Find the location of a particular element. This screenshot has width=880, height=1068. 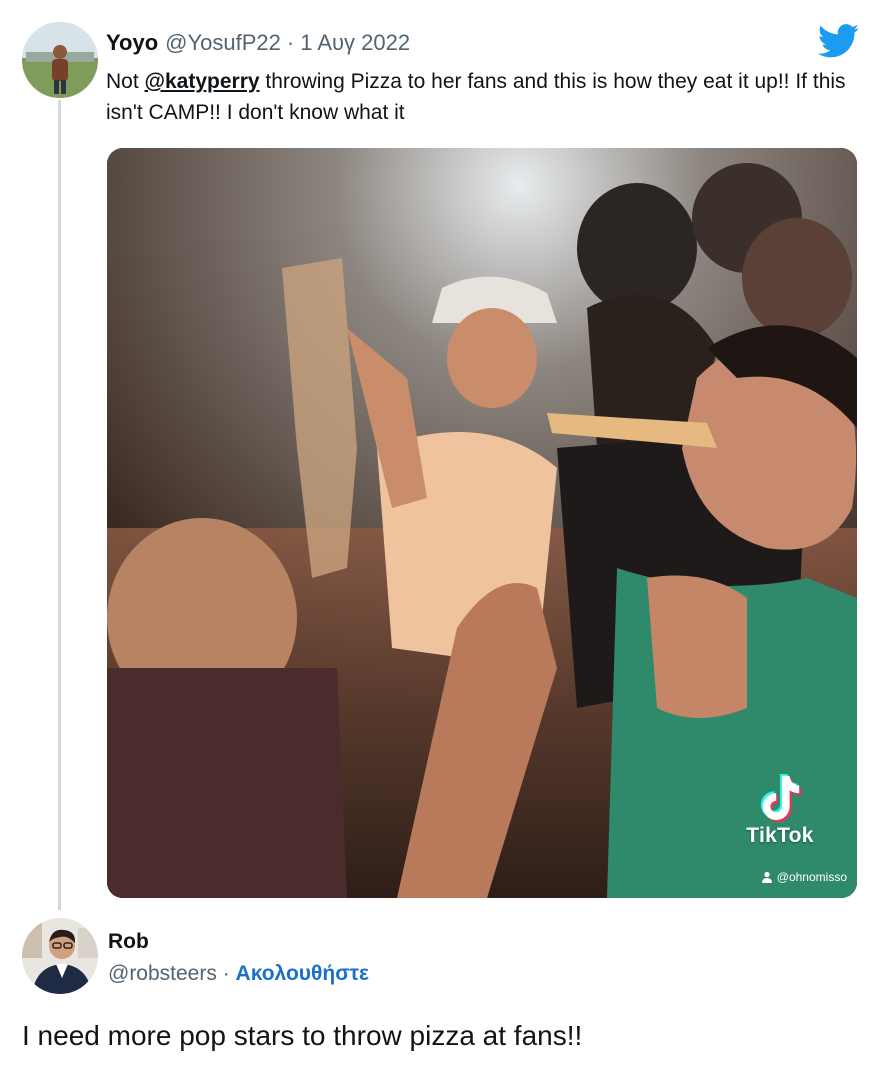

quoted-author-avatar is located at coordinates (60, 60).